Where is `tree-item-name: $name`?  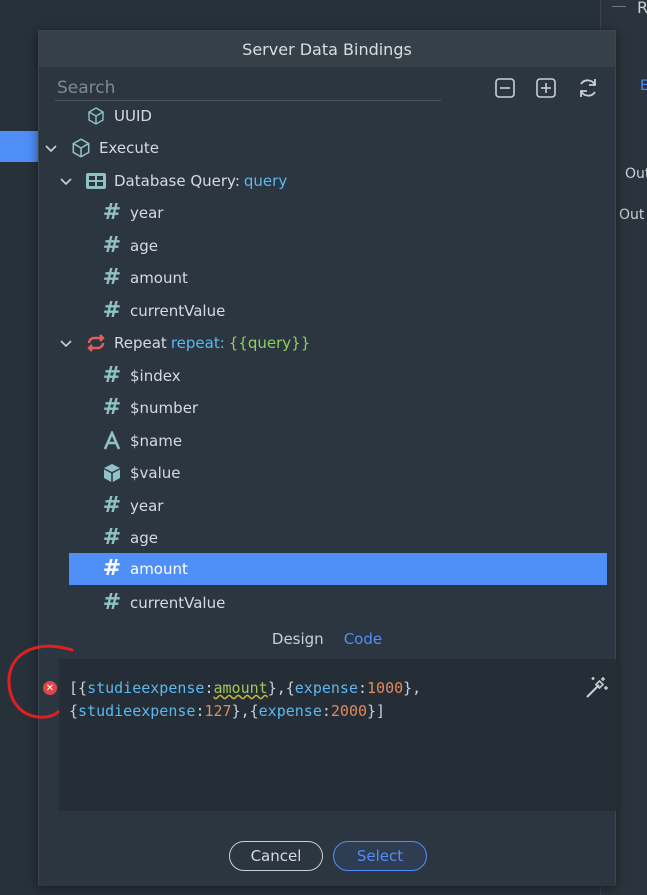
tree-item-name: $name is located at coordinates (323, 441).